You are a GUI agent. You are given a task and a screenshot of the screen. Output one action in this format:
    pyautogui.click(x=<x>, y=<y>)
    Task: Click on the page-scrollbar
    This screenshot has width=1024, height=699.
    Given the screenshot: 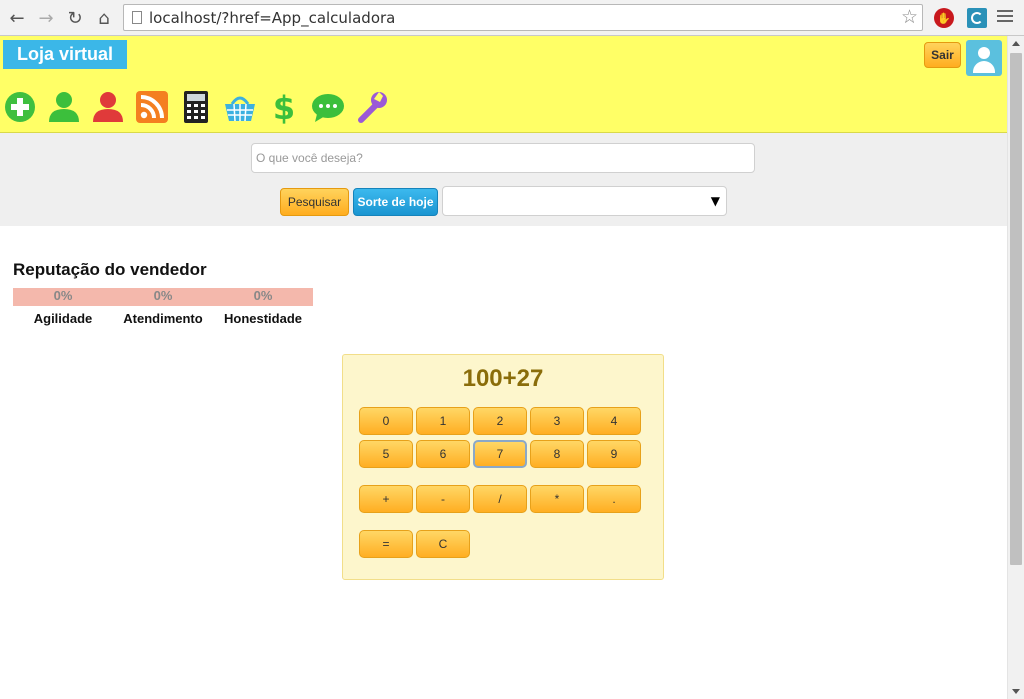 What is the action you would take?
    pyautogui.click(x=1015, y=367)
    